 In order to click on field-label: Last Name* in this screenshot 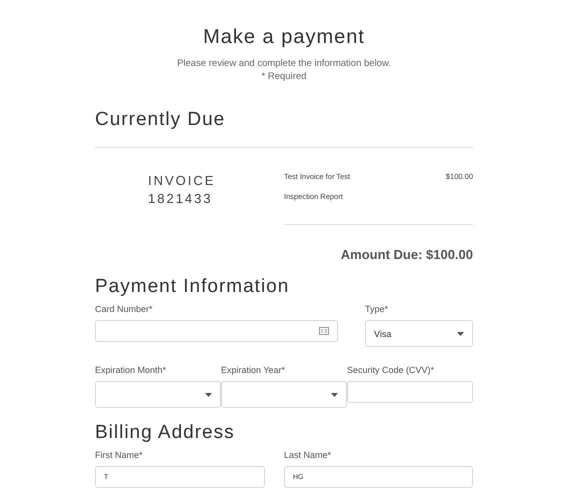, I will do `click(308, 456)`.